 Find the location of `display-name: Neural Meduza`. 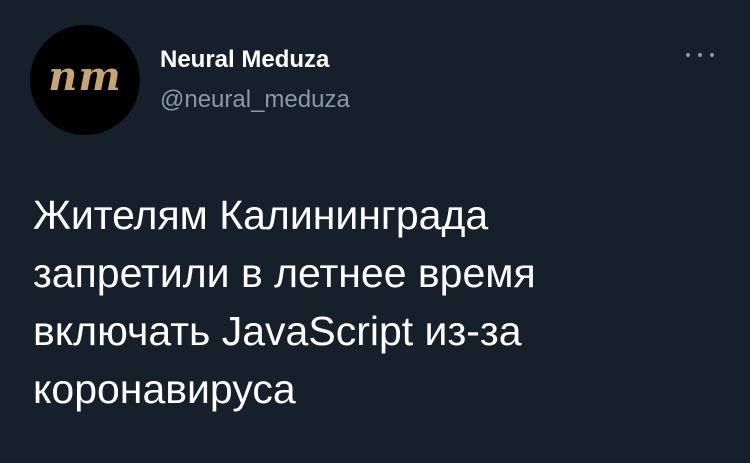

display-name: Neural Meduza is located at coordinates (244, 60).